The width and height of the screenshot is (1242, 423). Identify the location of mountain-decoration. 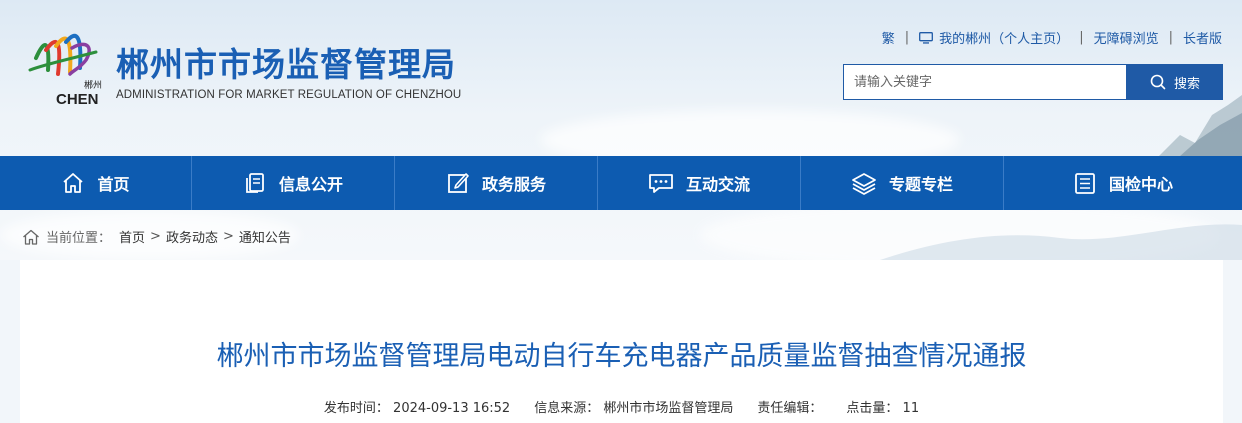
(1196, 130).